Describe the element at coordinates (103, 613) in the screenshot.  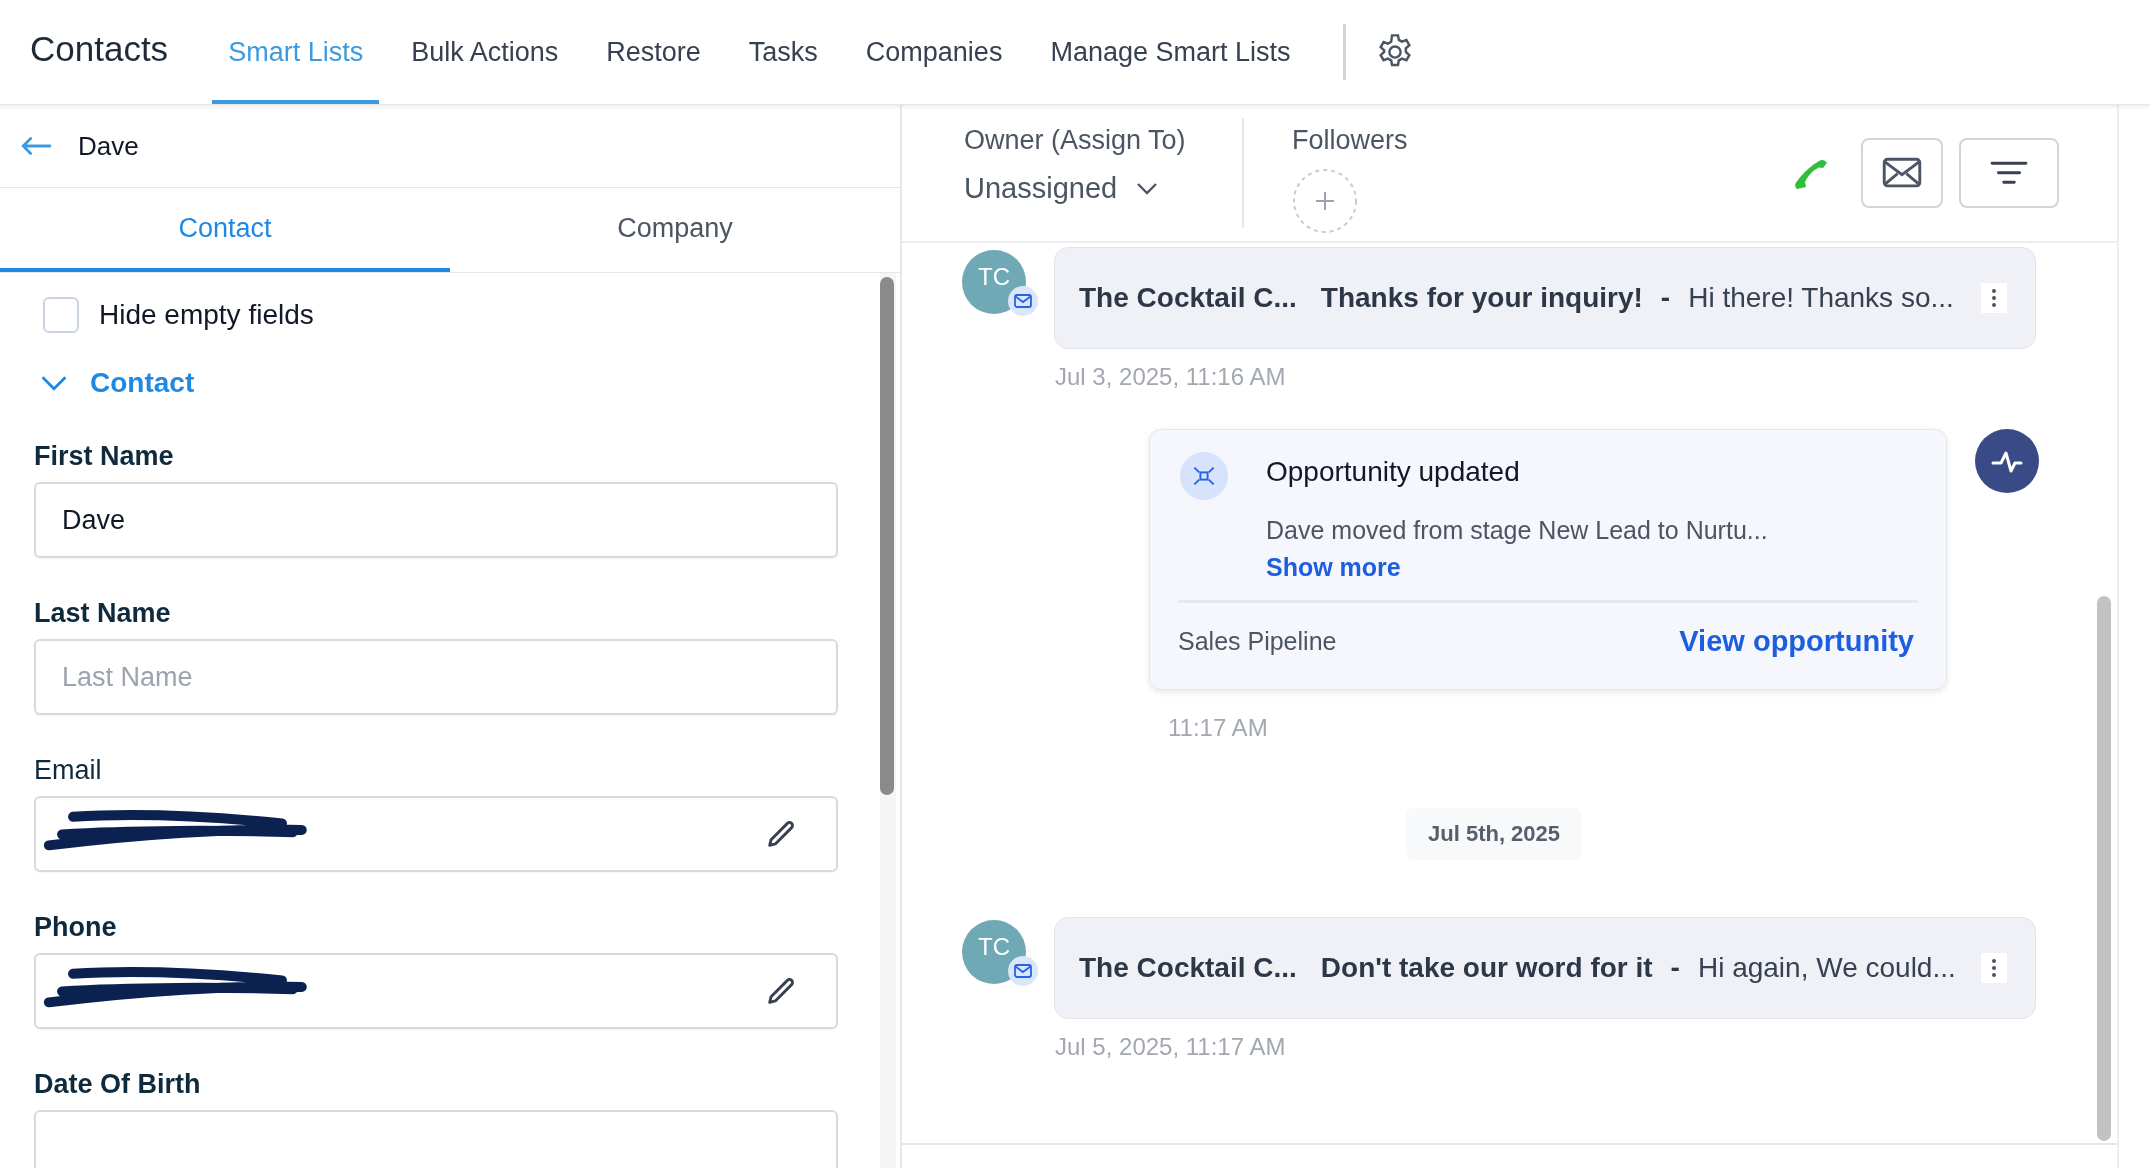
I see `field-label: Last Name` at that location.